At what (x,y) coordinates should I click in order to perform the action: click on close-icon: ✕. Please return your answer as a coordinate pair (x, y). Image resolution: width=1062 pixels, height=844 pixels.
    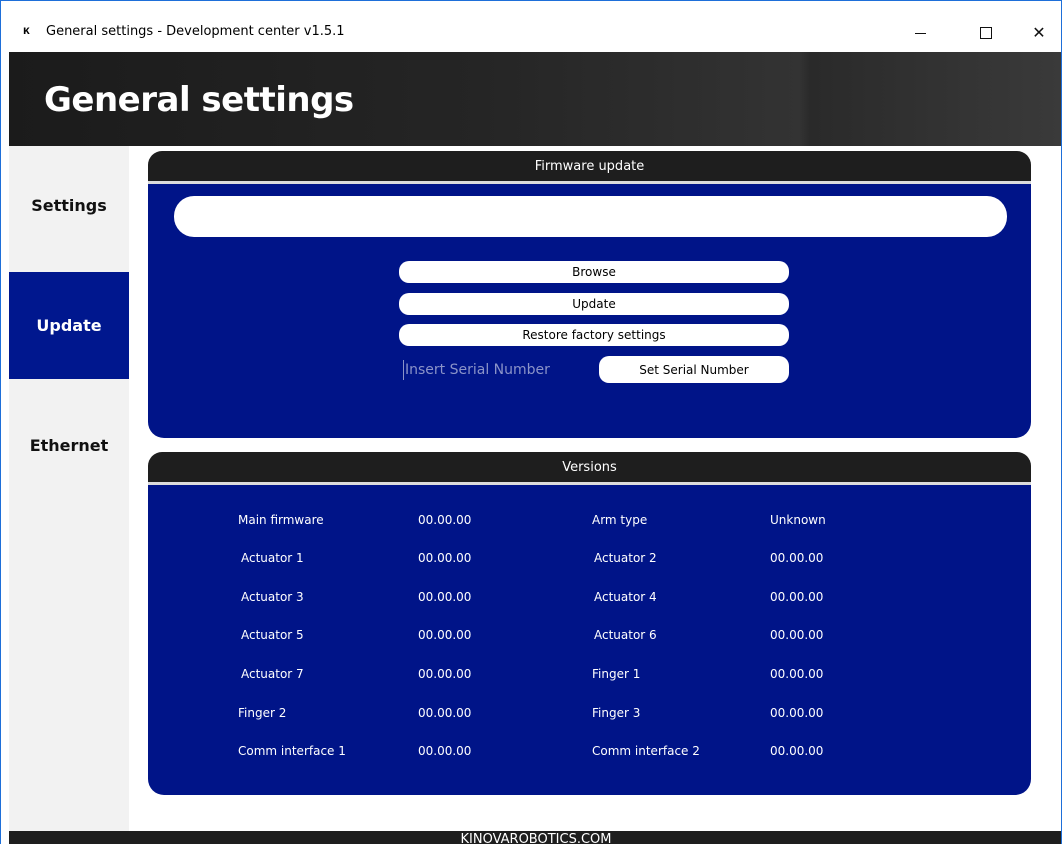
    Looking at the image, I should click on (1039, 33).